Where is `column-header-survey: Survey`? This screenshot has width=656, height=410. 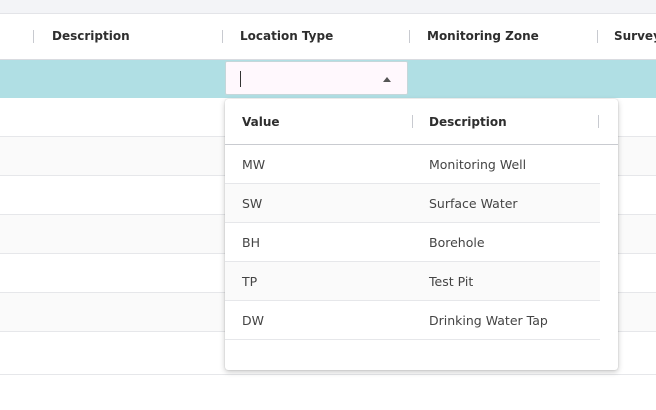 column-header-survey: Survey is located at coordinates (635, 36).